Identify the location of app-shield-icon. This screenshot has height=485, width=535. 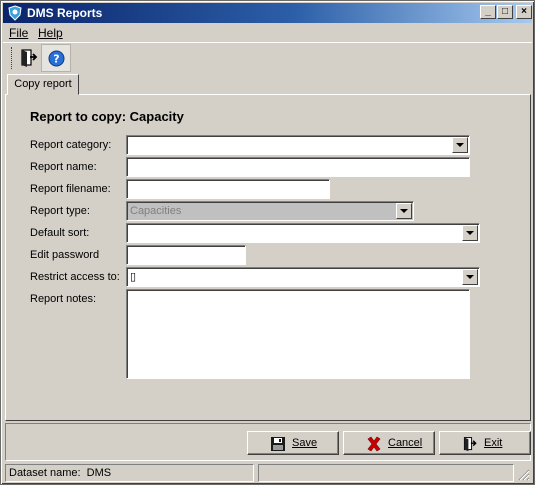
(15, 13).